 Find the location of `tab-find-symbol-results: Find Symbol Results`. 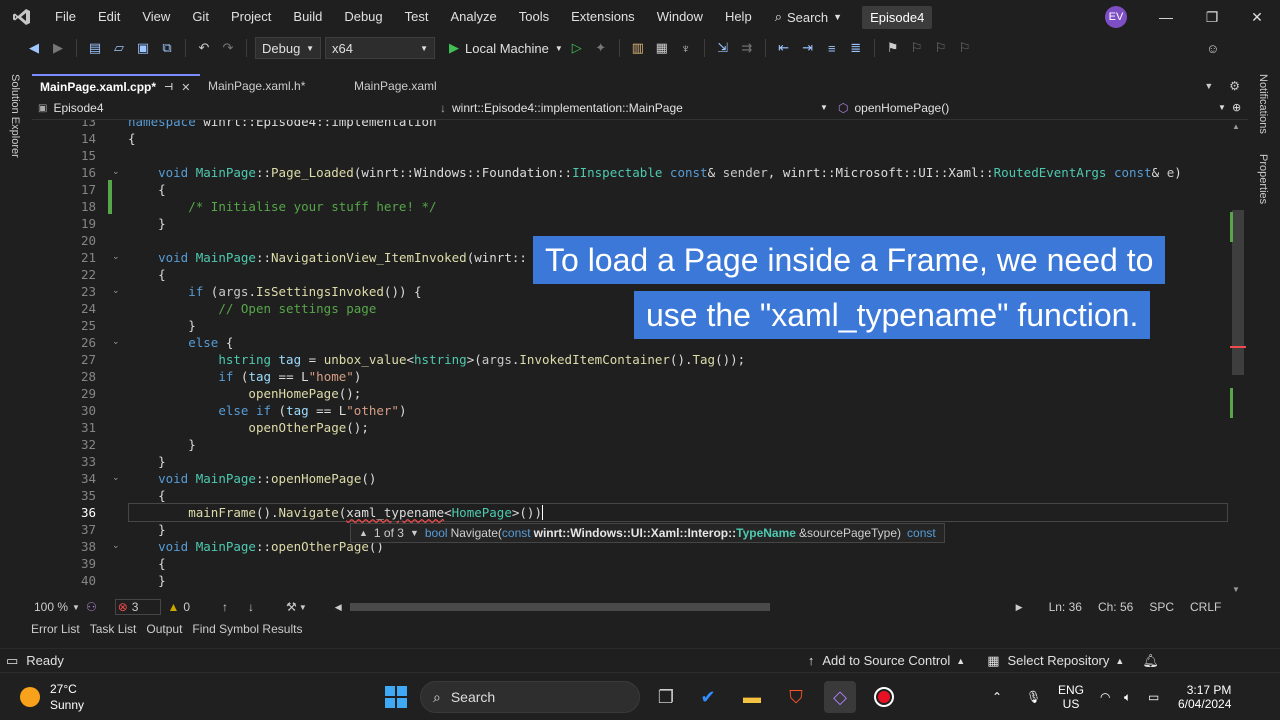

tab-find-symbol-results: Find Symbol Results is located at coordinates (247, 632).